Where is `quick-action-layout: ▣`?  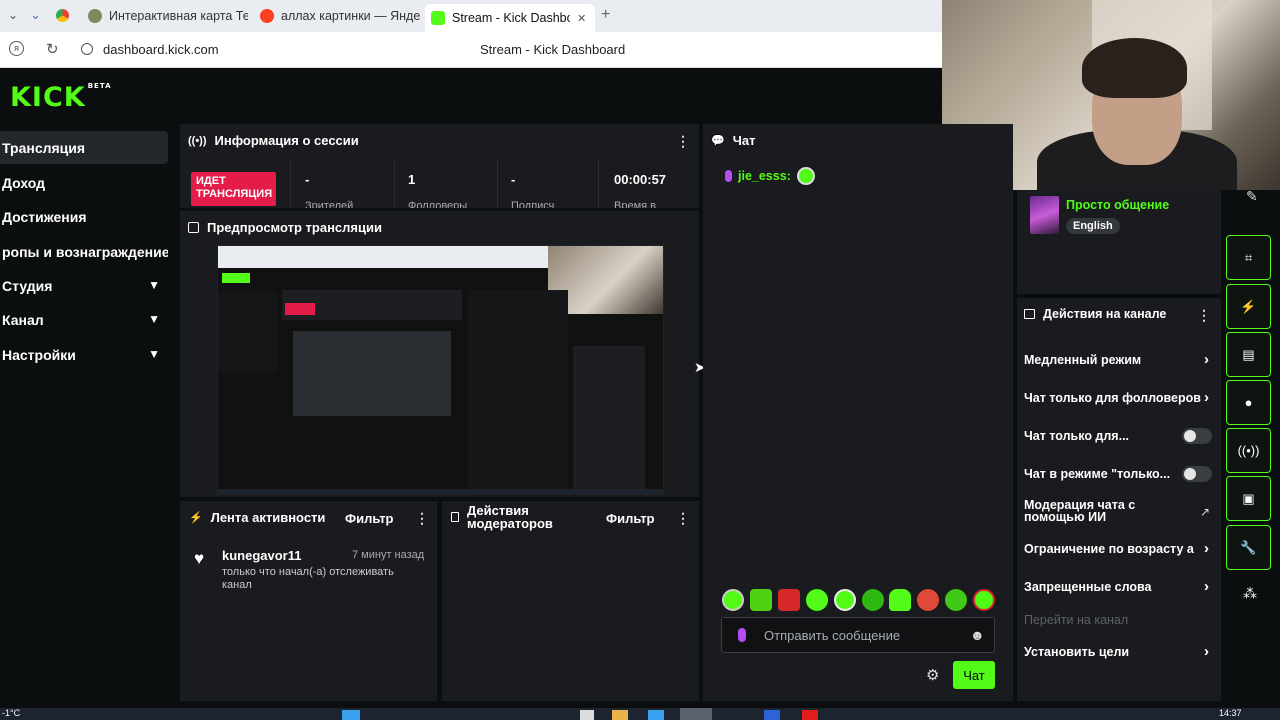 quick-action-layout: ▣ is located at coordinates (1248, 498).